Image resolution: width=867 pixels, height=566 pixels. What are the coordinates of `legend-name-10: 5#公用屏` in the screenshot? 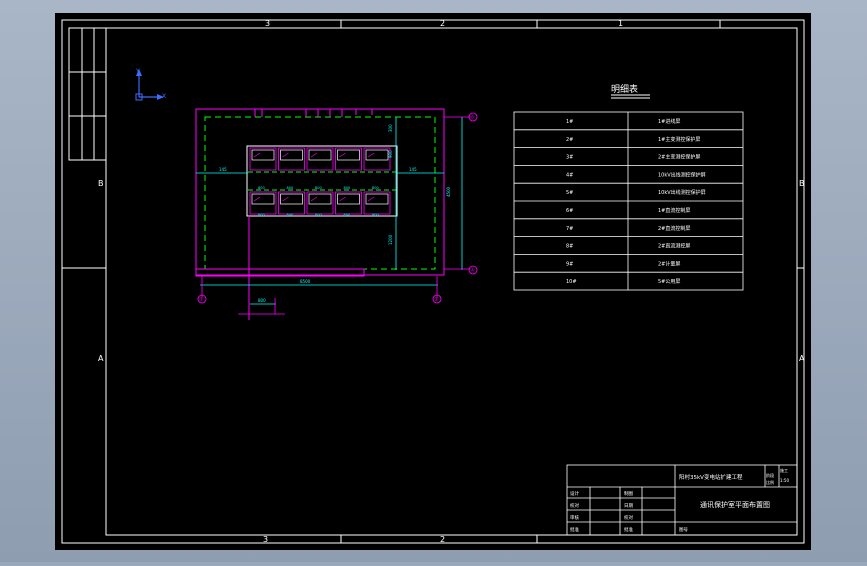 It's located at (669, 282).